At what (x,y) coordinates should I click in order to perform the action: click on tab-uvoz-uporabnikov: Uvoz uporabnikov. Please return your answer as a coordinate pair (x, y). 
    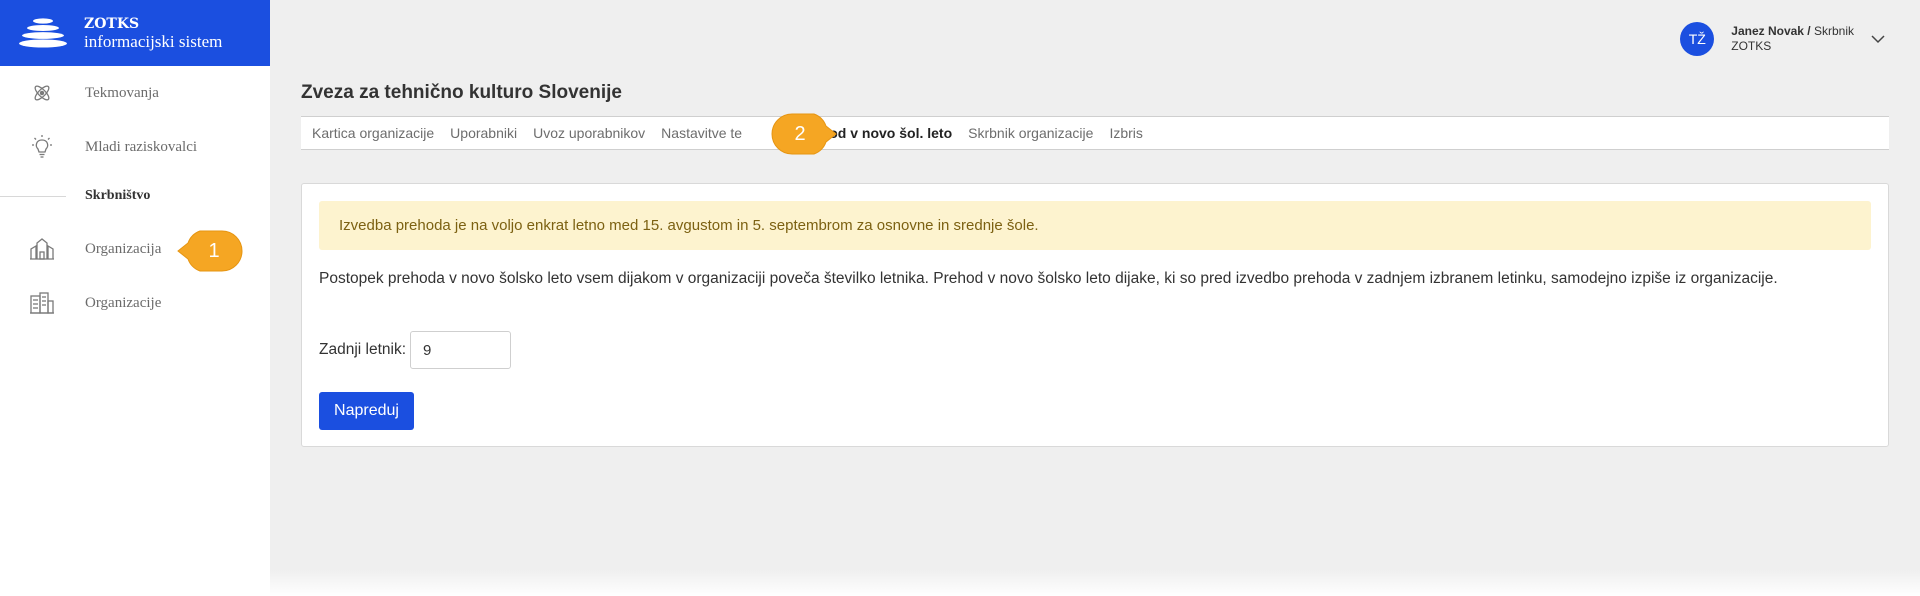
    Looking at the image, I should click on (589, 133).